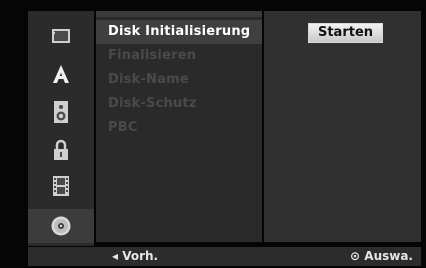  I want to click on category-sidebar, so click(61, 128).